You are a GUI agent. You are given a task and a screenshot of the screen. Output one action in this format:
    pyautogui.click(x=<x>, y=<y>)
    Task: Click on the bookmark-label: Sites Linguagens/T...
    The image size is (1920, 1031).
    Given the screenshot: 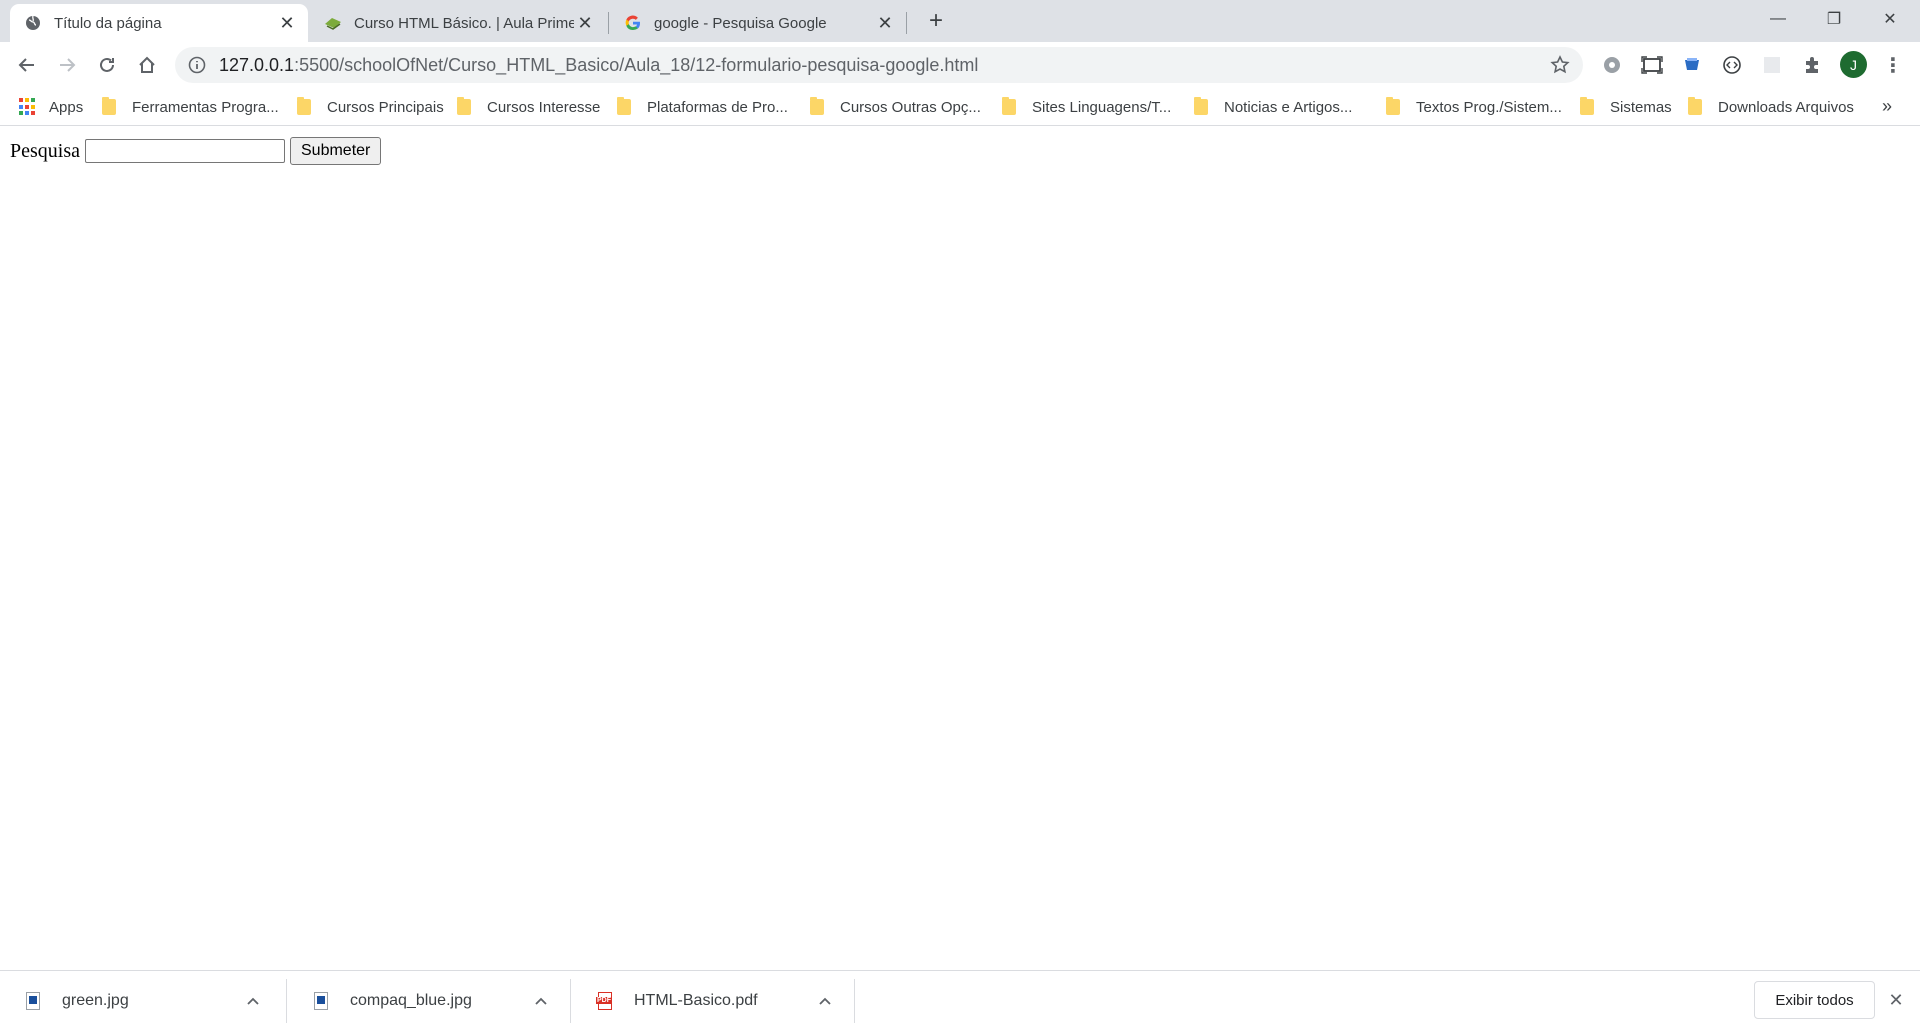 What is the action you would take?
    pyautogui.click(x=1102, y=107)
    